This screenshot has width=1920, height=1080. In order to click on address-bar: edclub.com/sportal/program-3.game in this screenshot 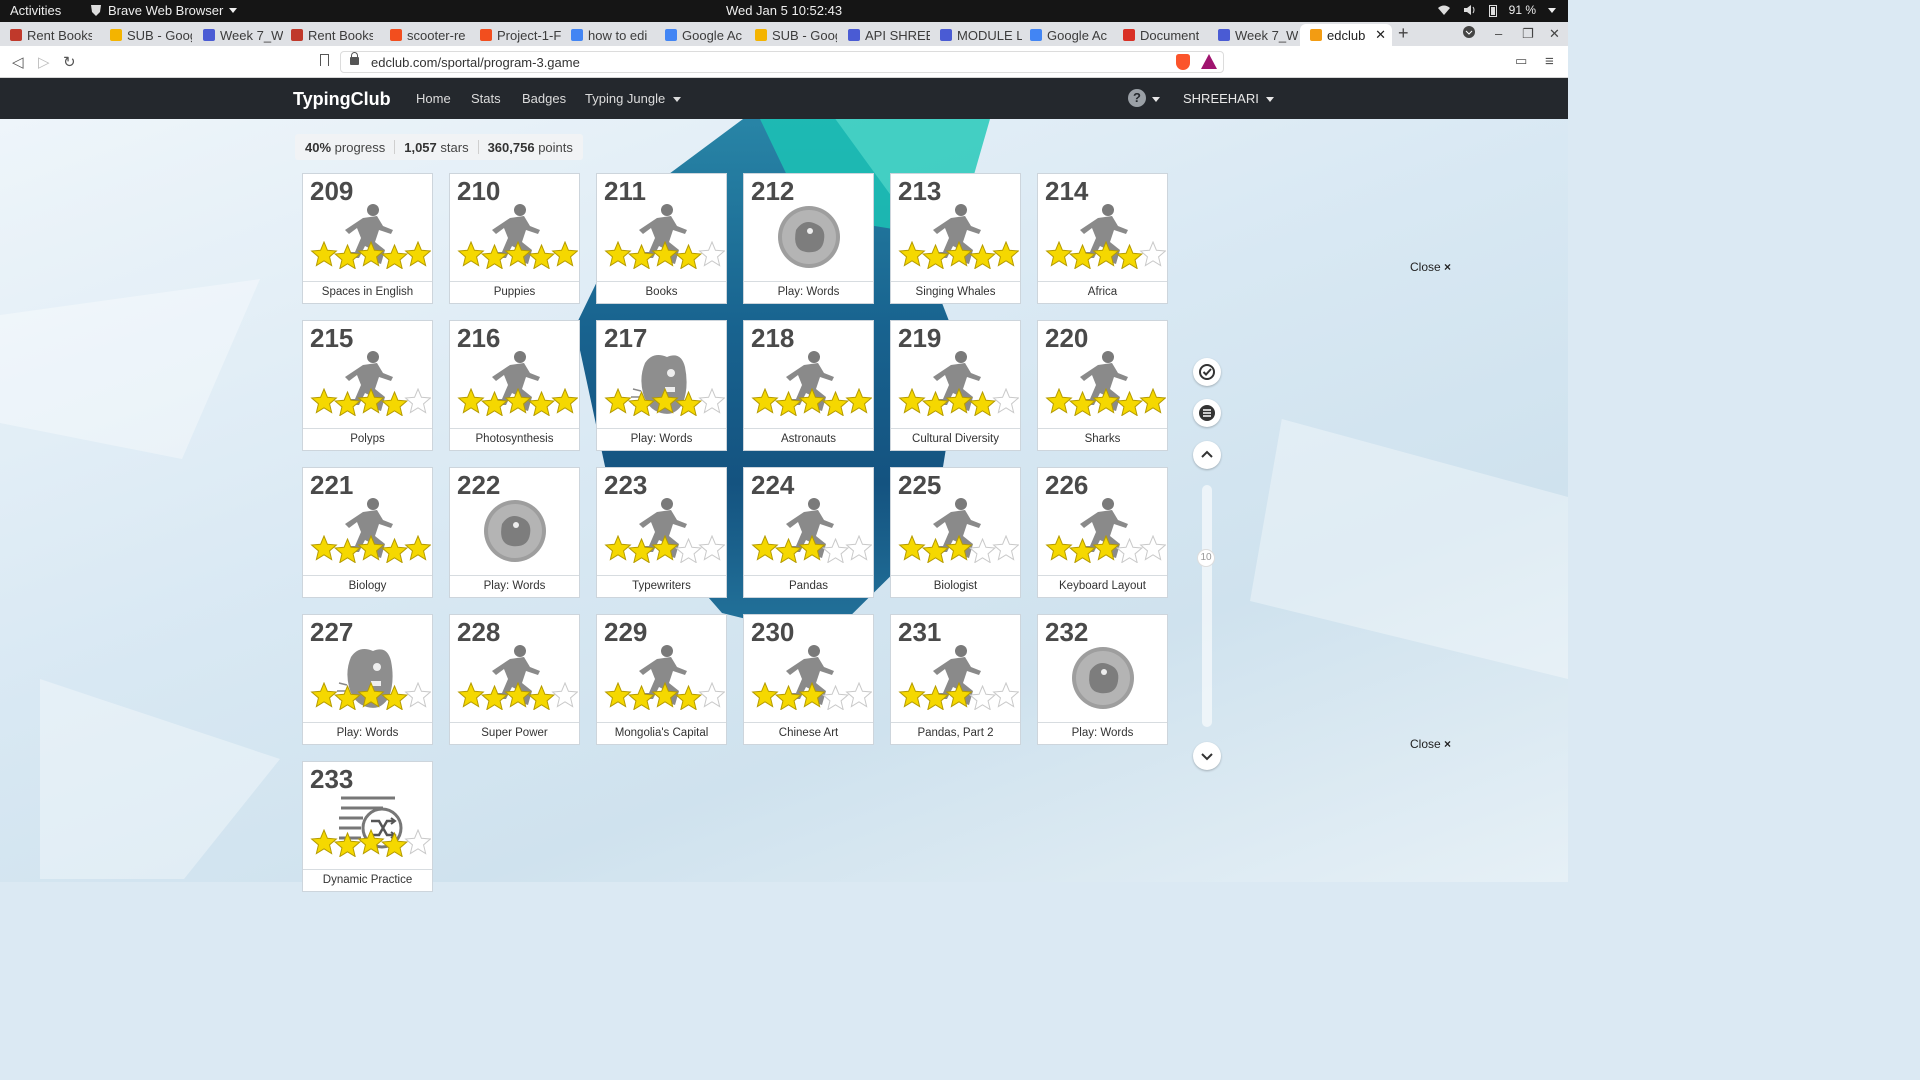, I will do `click(782, 62)`.